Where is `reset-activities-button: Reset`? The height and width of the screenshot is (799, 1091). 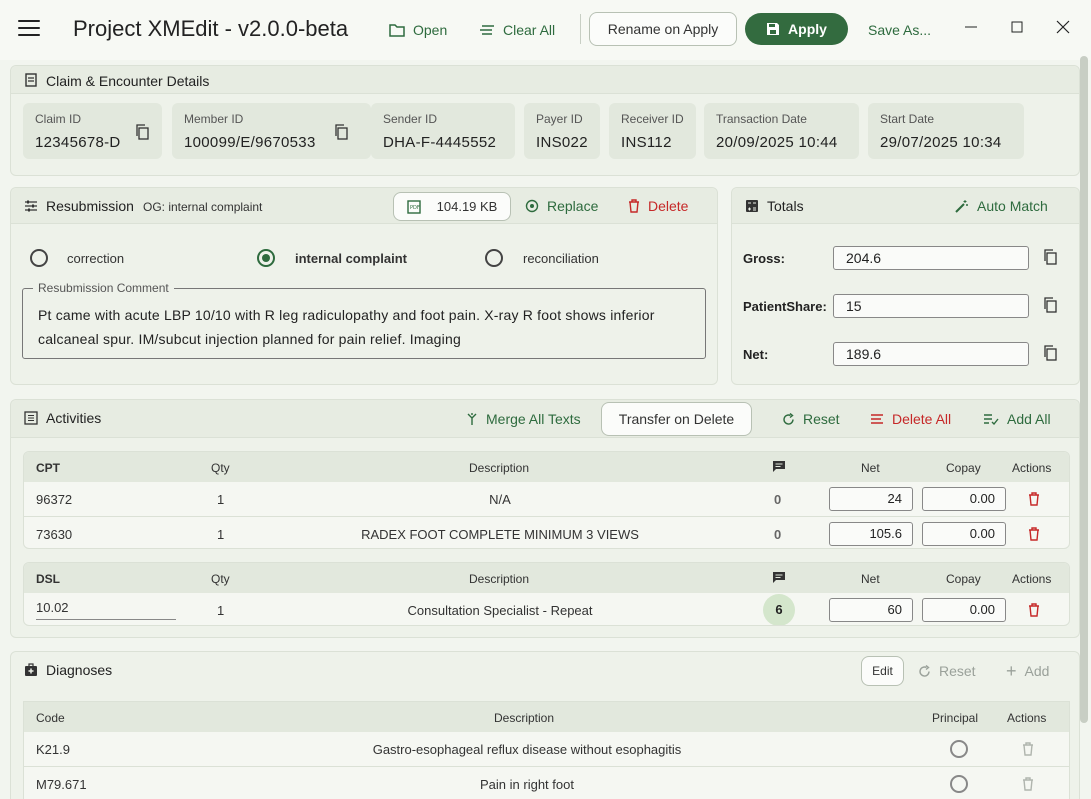
reset-activities-button: Reset is located at coordinates (811, 419).